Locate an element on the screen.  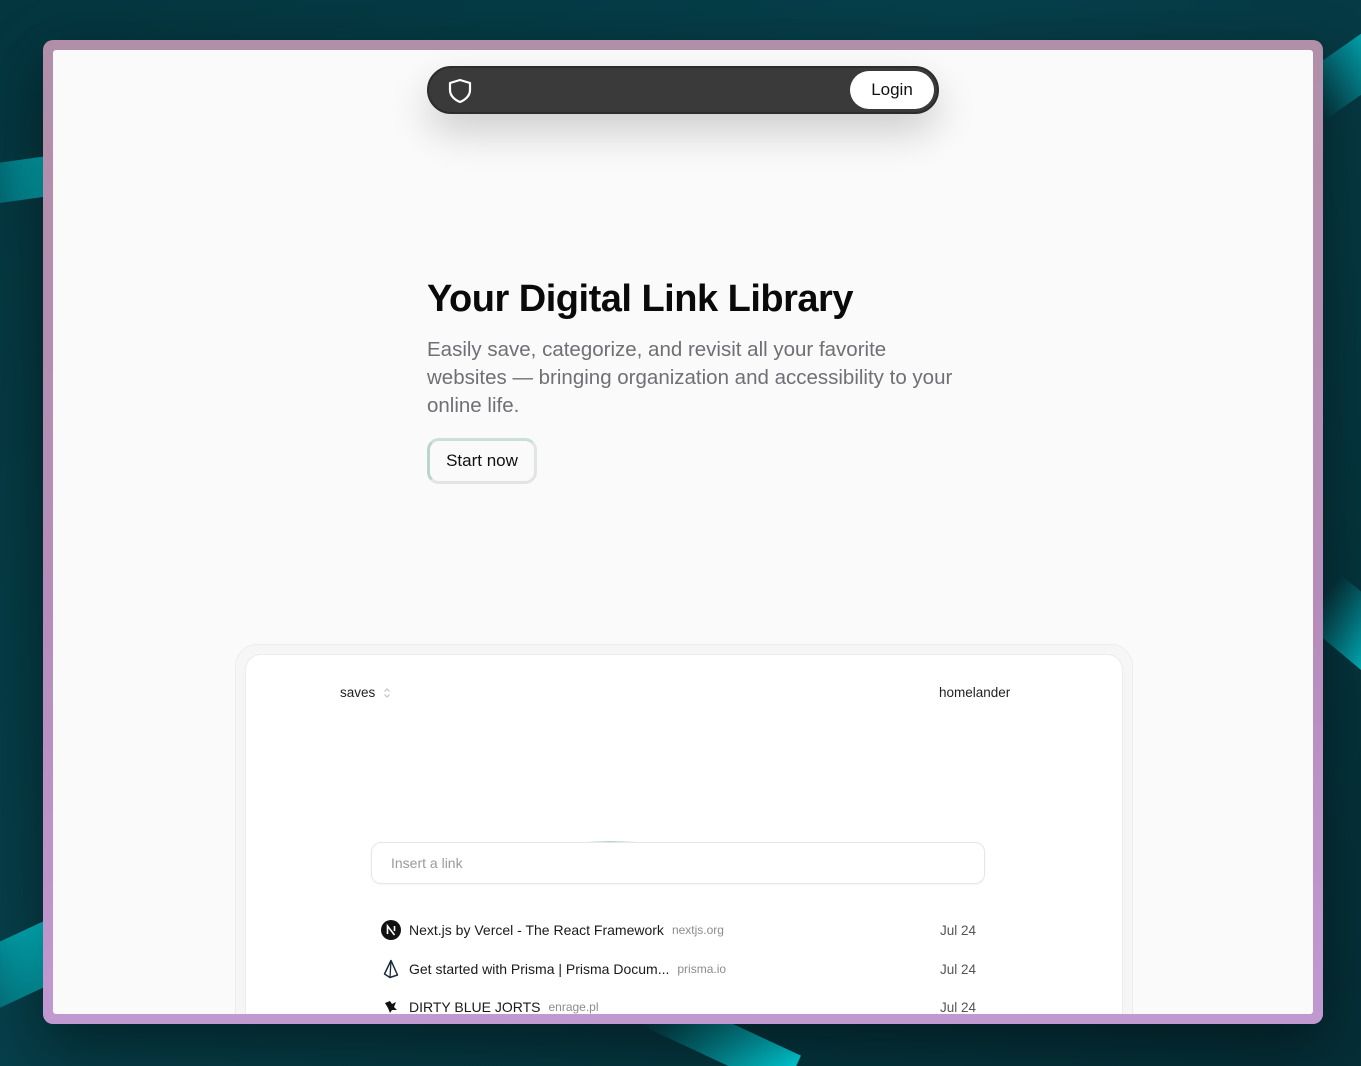
nextjs-icon is located at coordinates (391, 930).